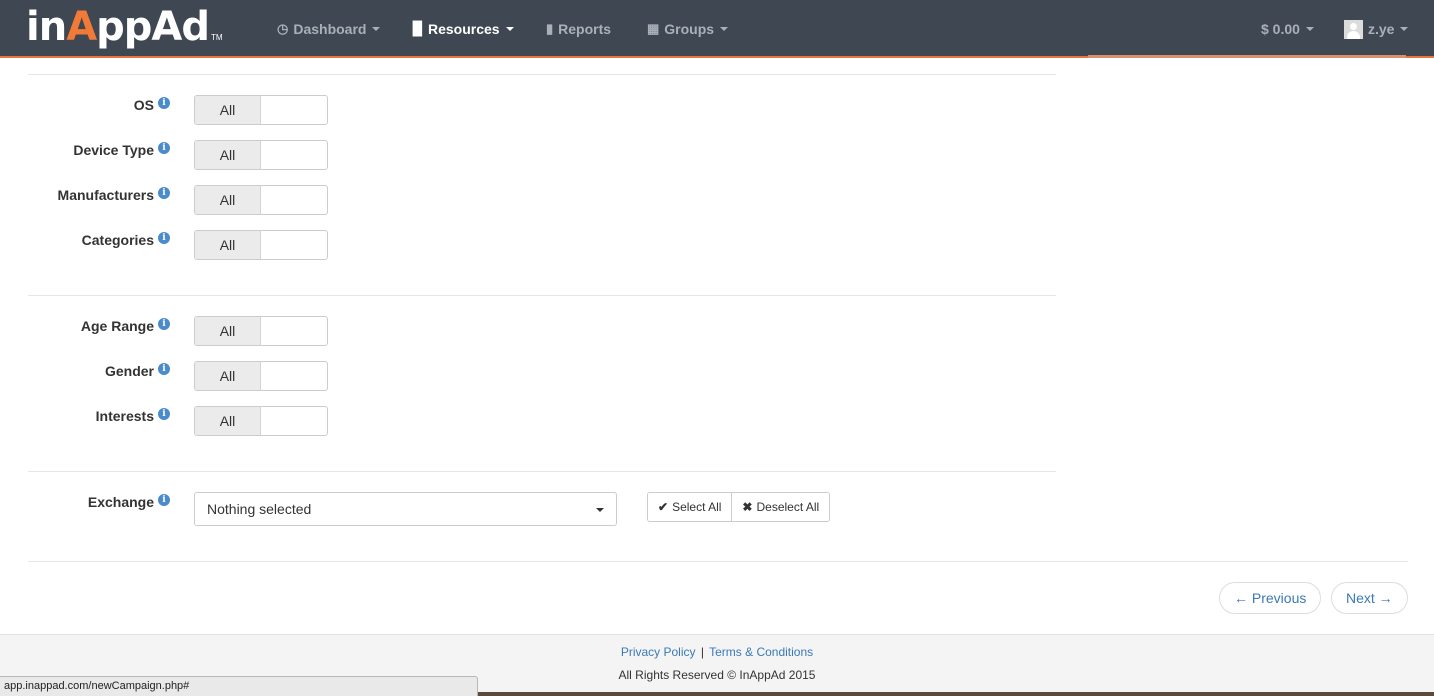 Image resolution: width=1434 pixels, height=696 pixels. I want to click on age-range-toggle: All, so click(261, 331).